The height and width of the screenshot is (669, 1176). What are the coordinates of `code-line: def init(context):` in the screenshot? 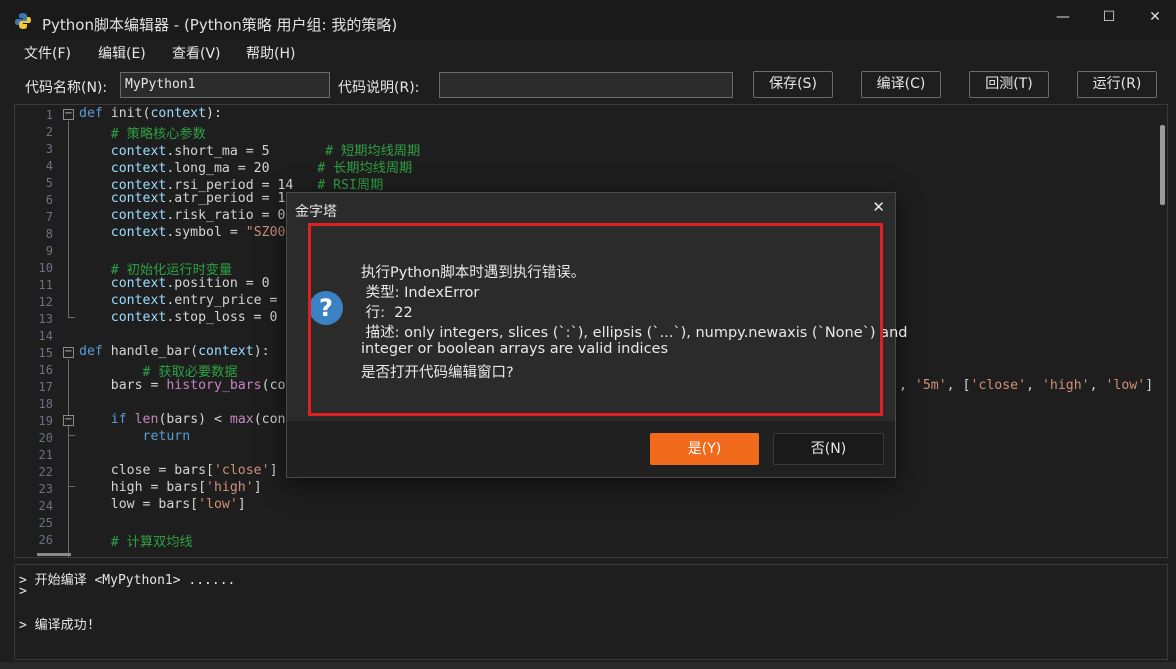 It's located at (150, 113).